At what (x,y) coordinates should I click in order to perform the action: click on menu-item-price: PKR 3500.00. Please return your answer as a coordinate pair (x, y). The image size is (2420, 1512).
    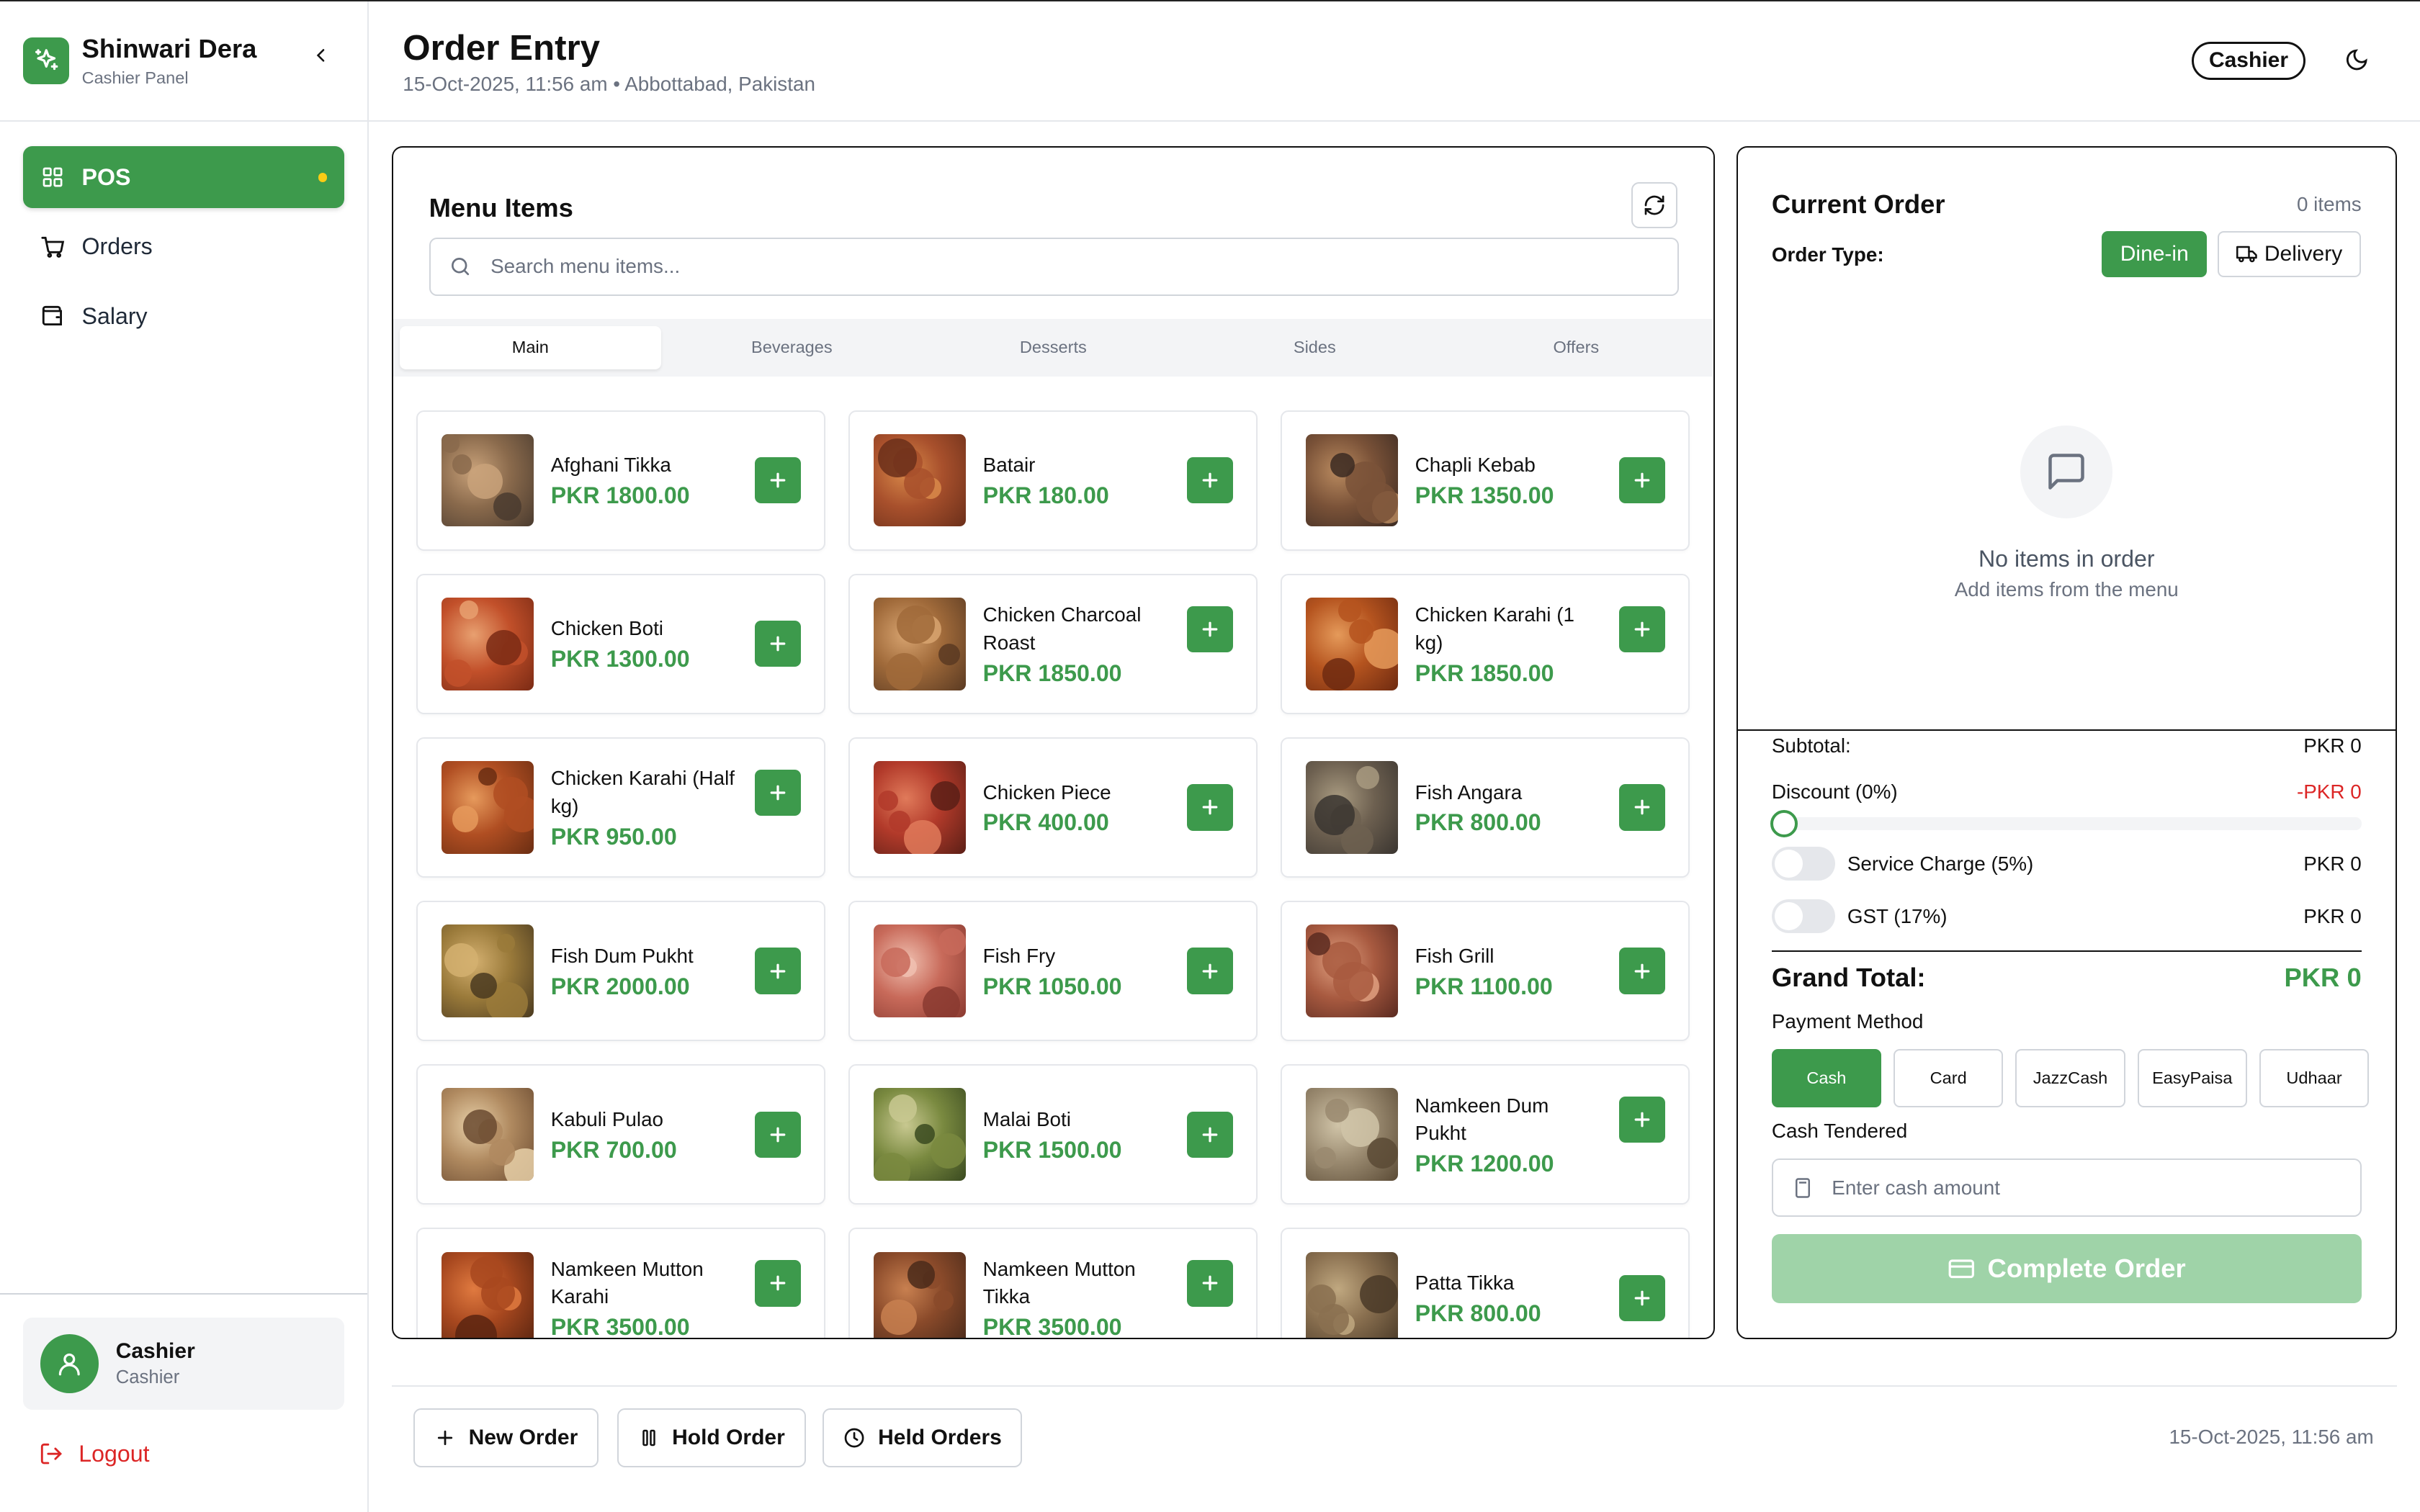
    Looking at the image, I should click on (1052, 1326).